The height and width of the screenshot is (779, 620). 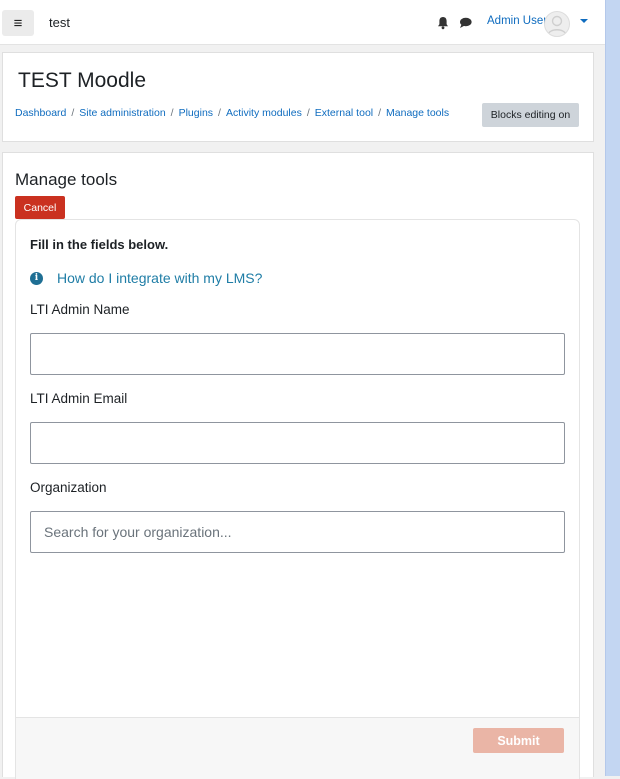 I want to click on user-menu-name: Admin User, so click(x=517, y=21).